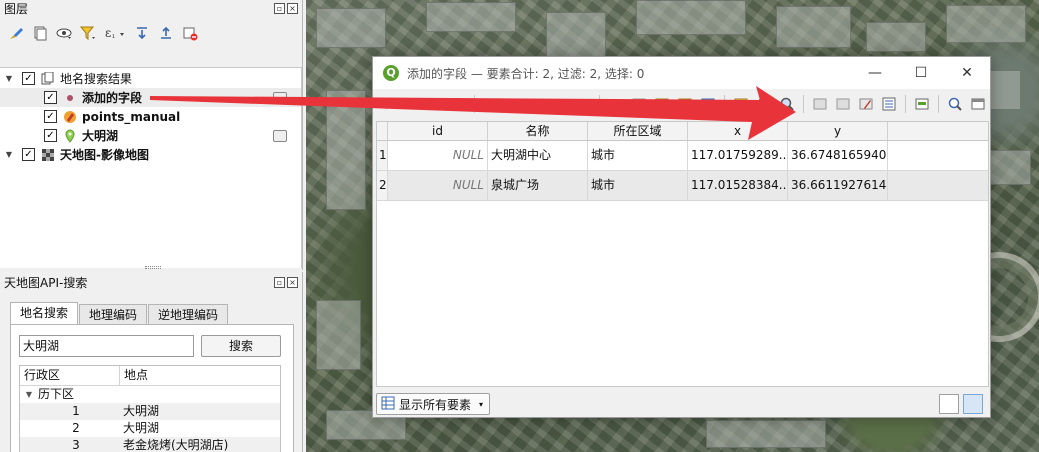  What do you see at coordinates (764, 104) in the screenshot?
I see `pan-to-selection-icon` at bounding box center [764, 104].